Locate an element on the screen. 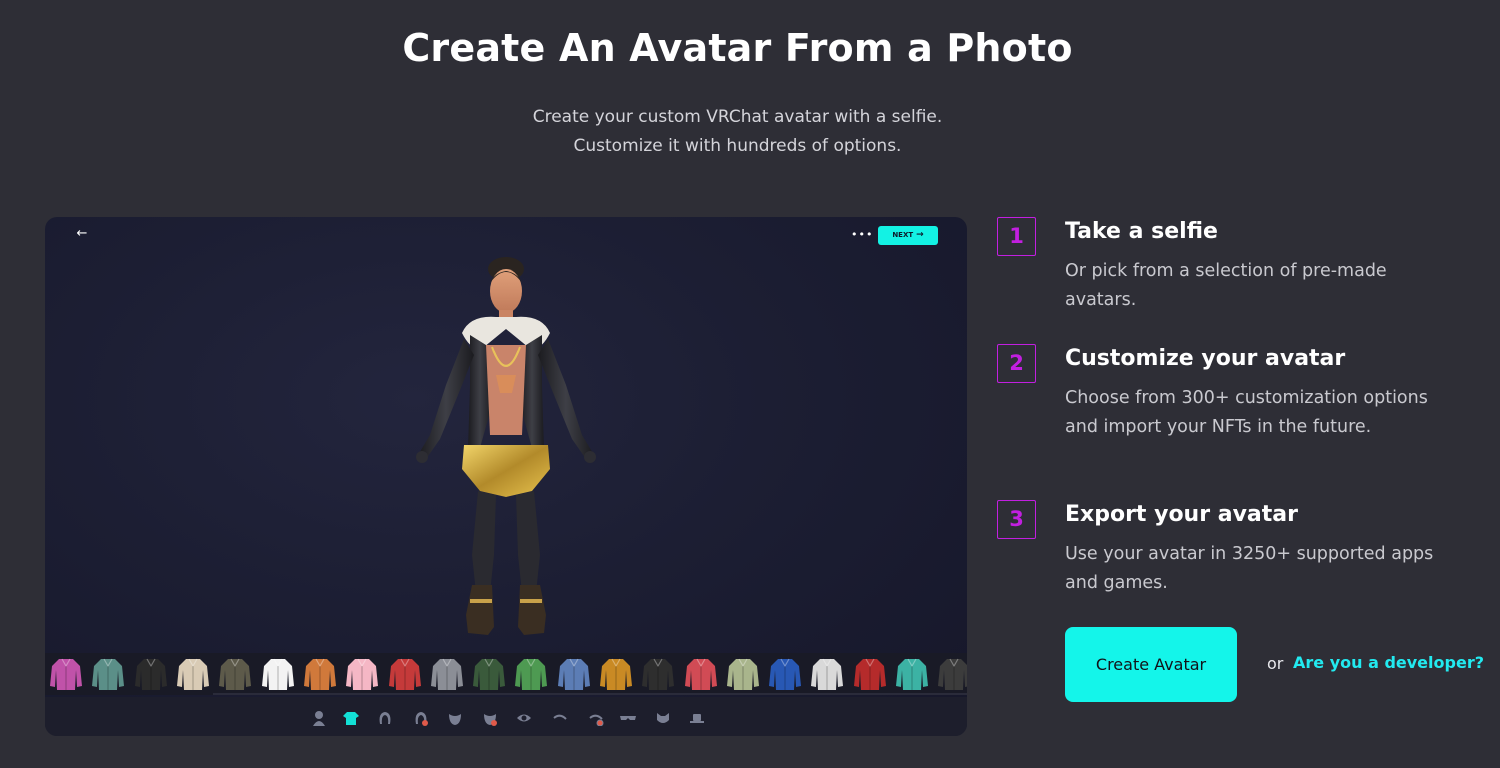 The image size is (1500, 768). hair-color-icon is located at coordinates (421, 718).